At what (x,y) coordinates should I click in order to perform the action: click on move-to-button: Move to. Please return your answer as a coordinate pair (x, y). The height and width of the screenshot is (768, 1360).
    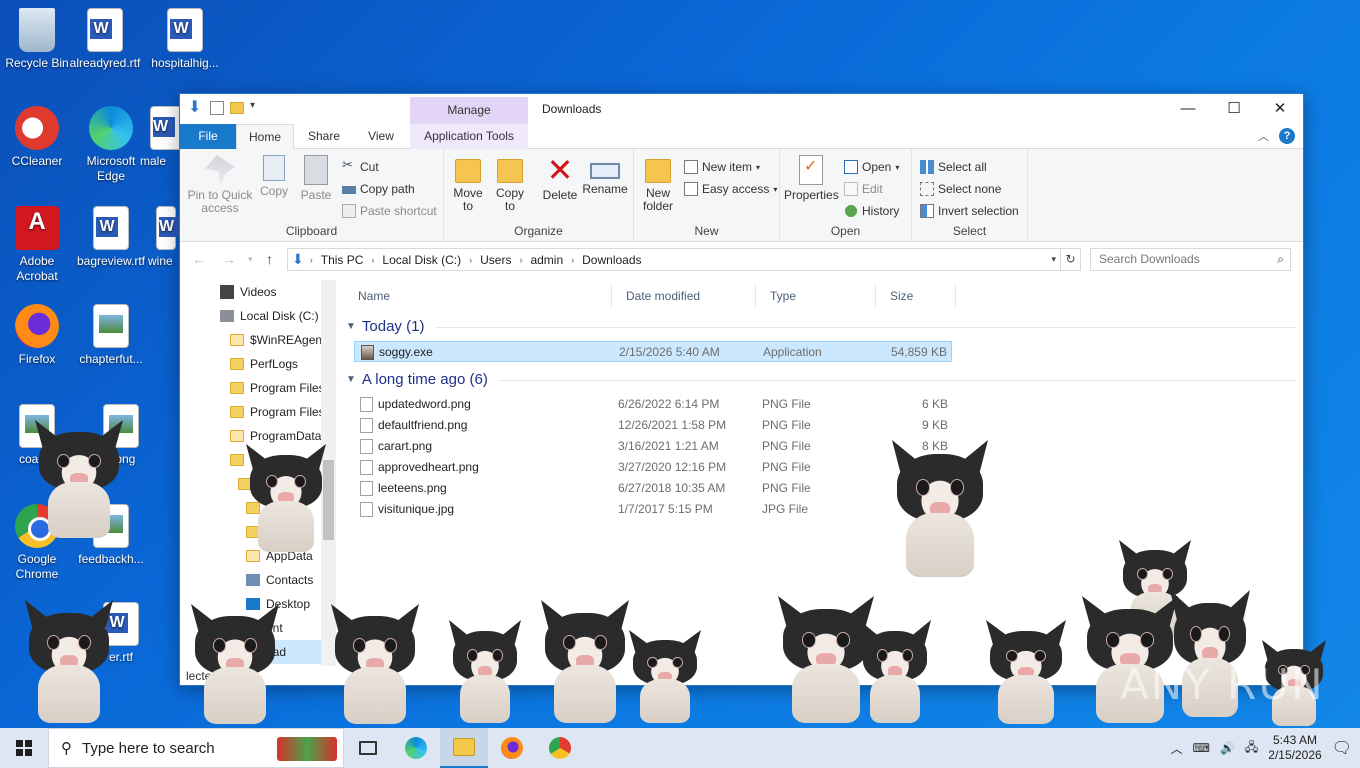
    Looking at the image, I should click on (468, 184).